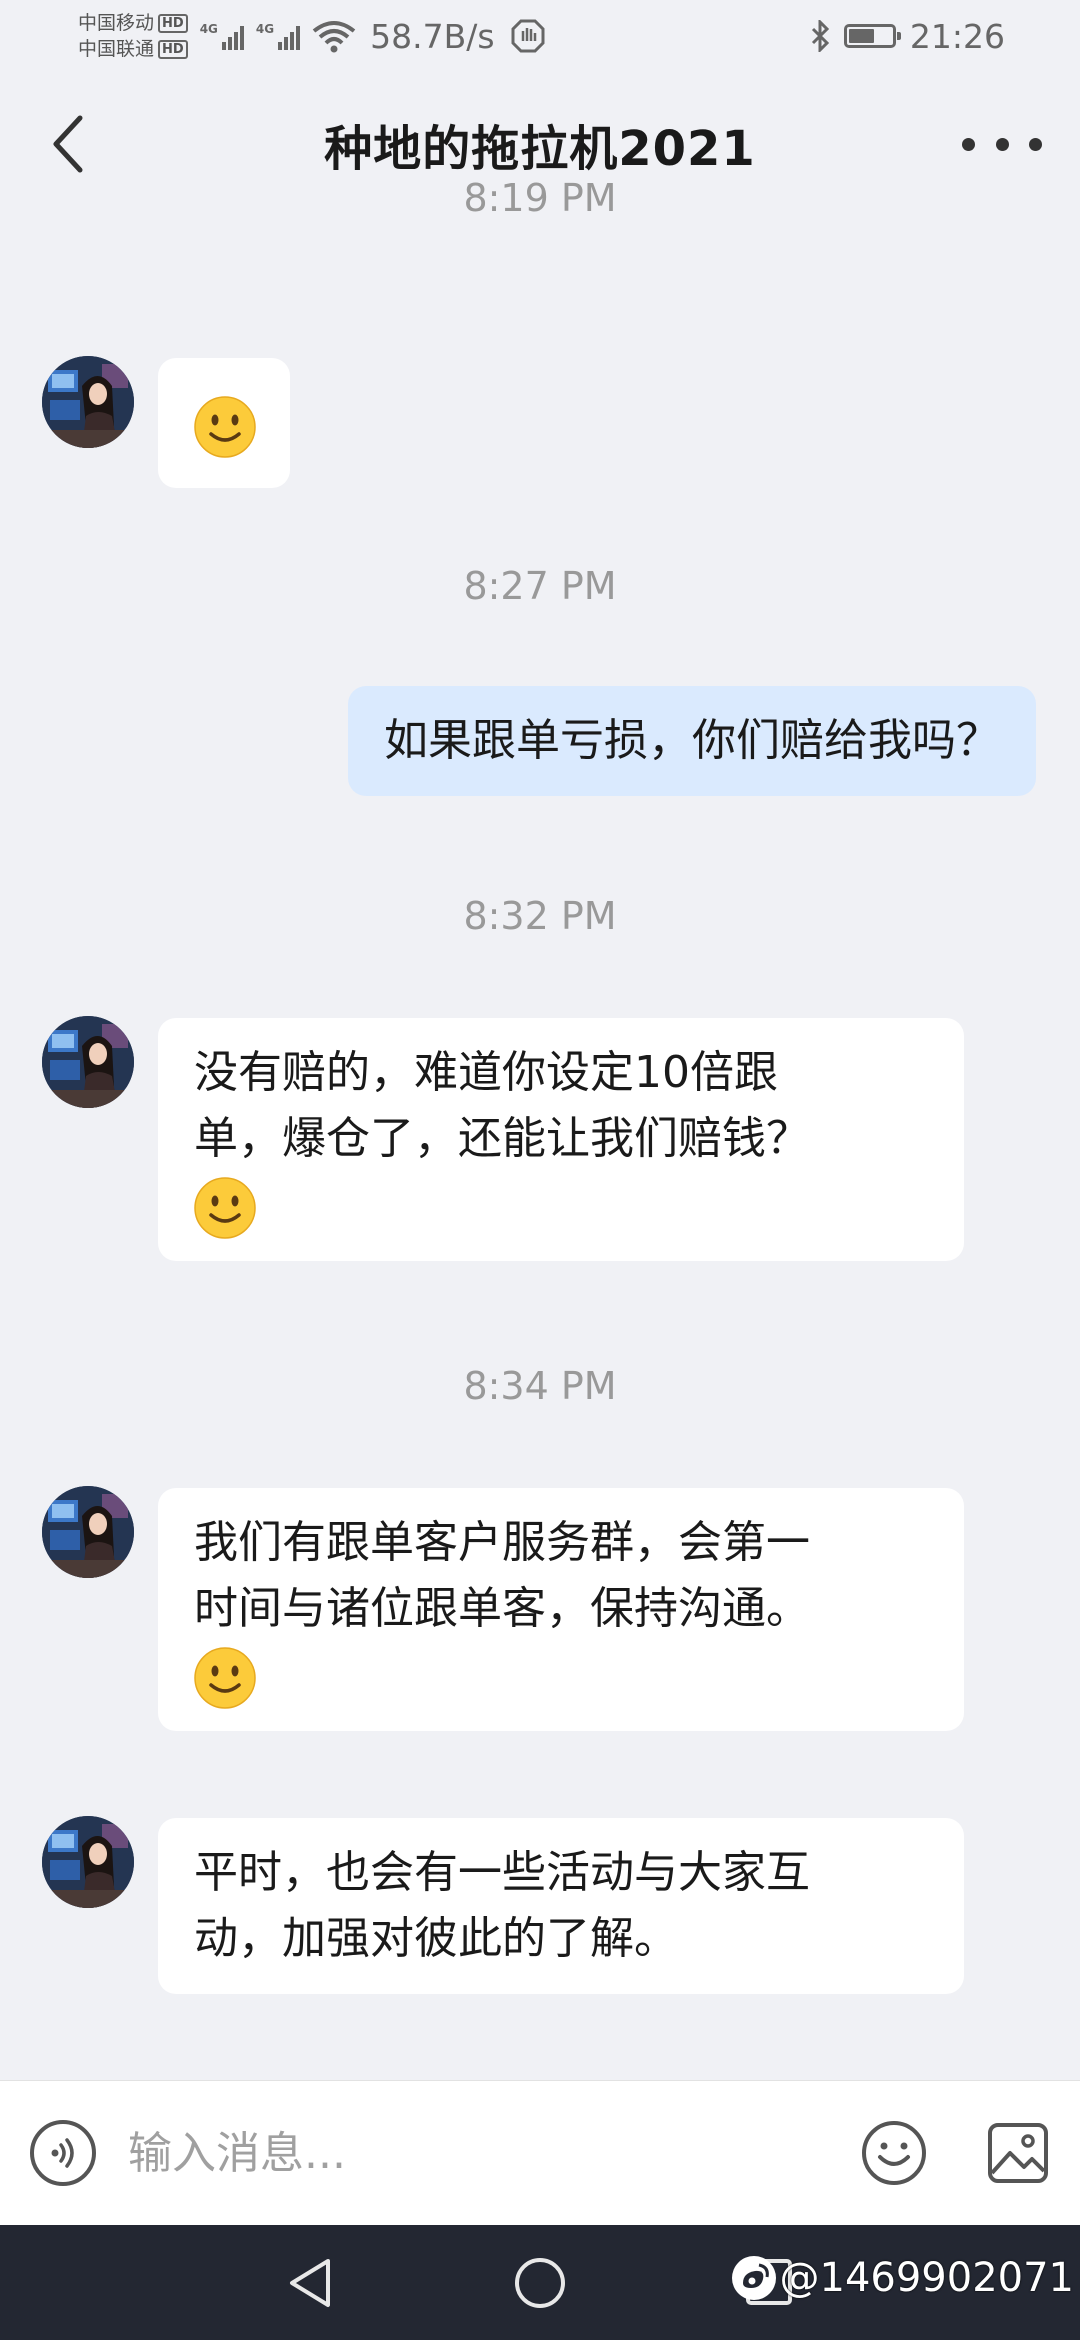 This screenshot has width=1080, height=2340. I want to click on message-text-line: 动，加强对彼此的了解。, so click(436, 1938).